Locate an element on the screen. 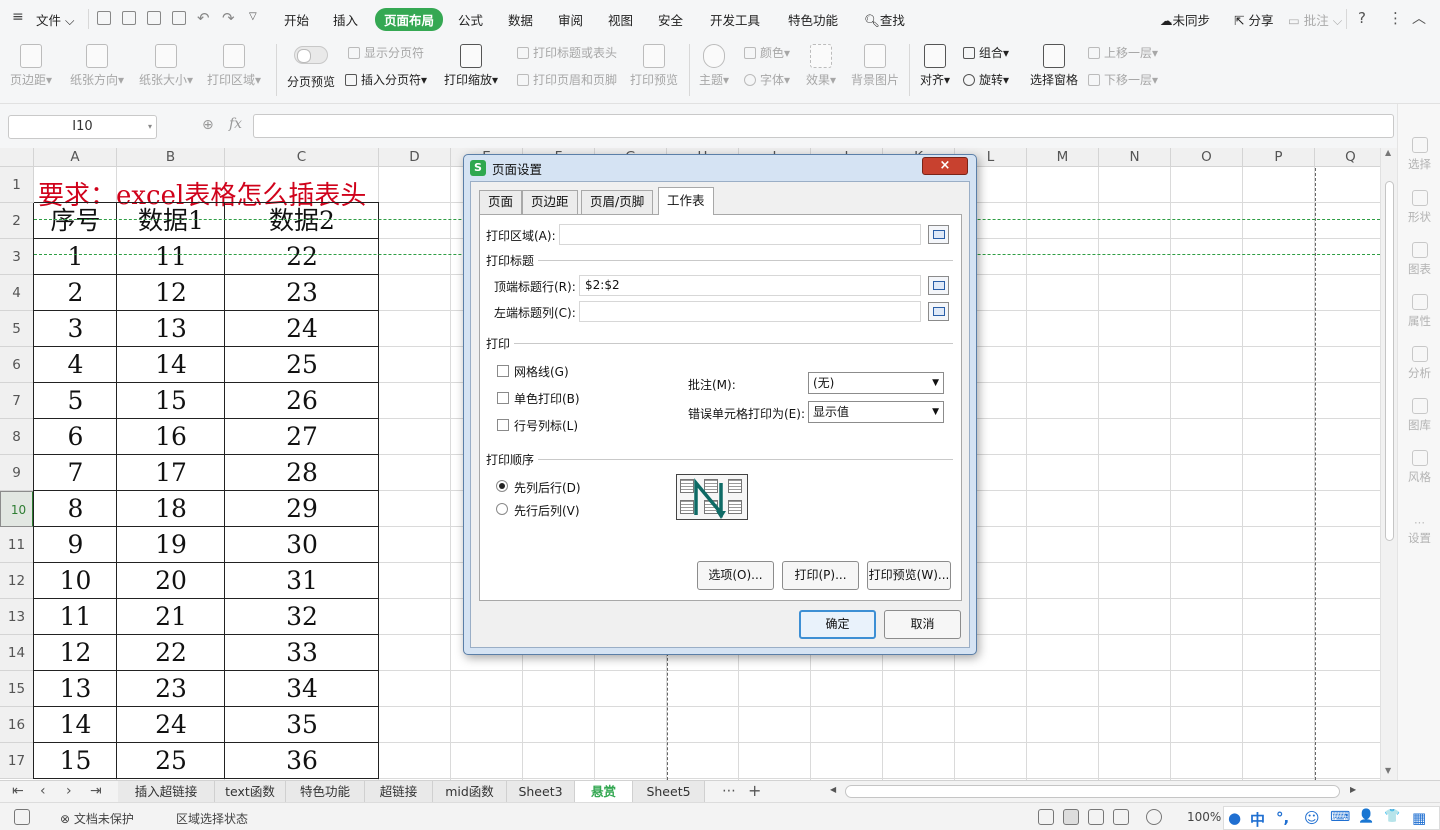 Image resolution: width=1440 pixels, height=830 pixels. page-layout-view-icon is located at coordinates (1121, 817).